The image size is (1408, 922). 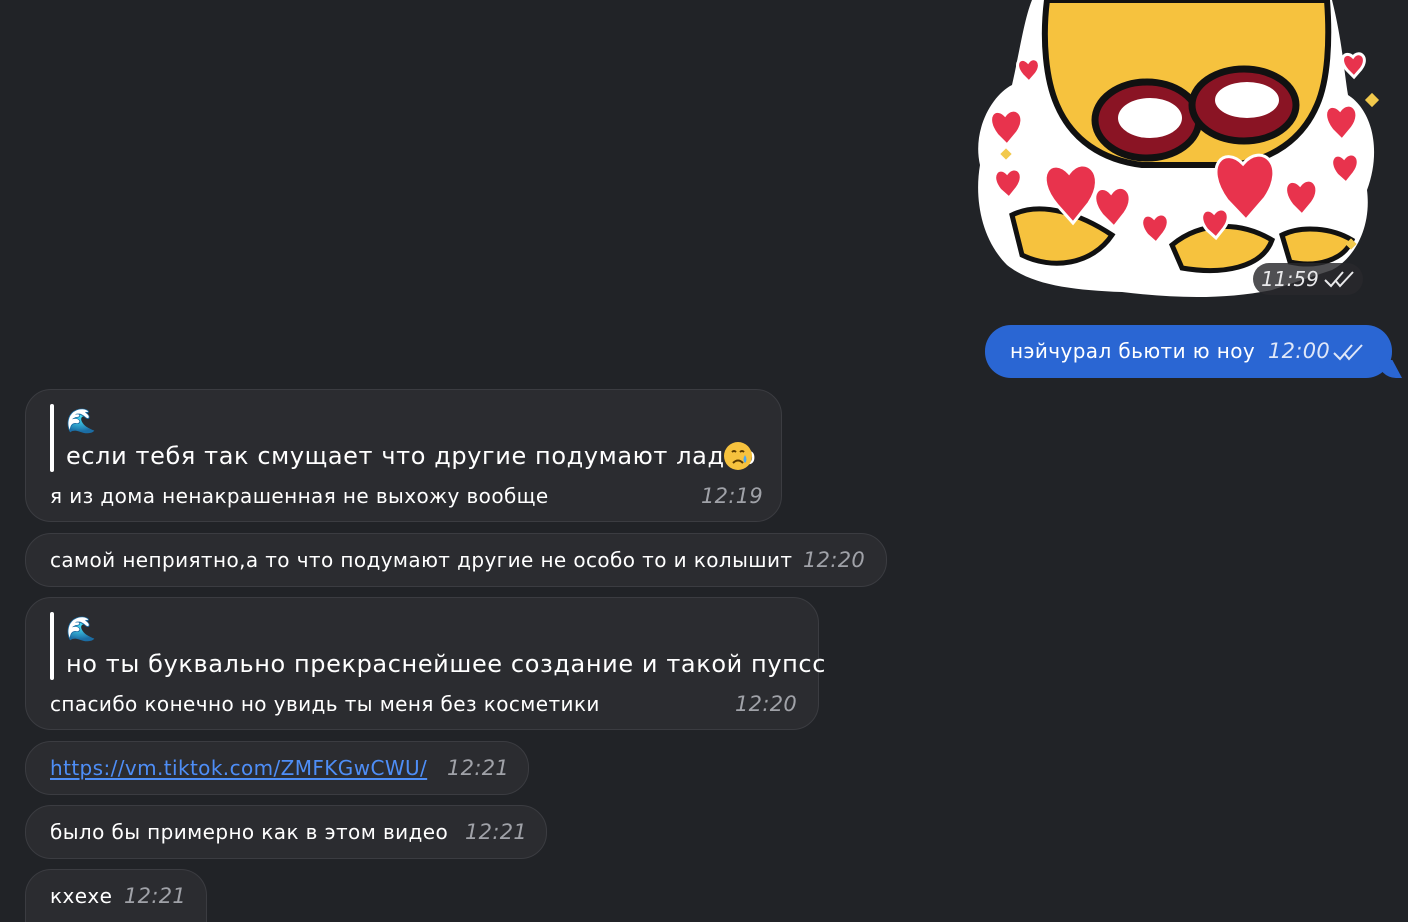 What do you see at coordinates (81, 896) in the screenshot?
I see `message-text: кхехе` at bounding box center [81, 896].